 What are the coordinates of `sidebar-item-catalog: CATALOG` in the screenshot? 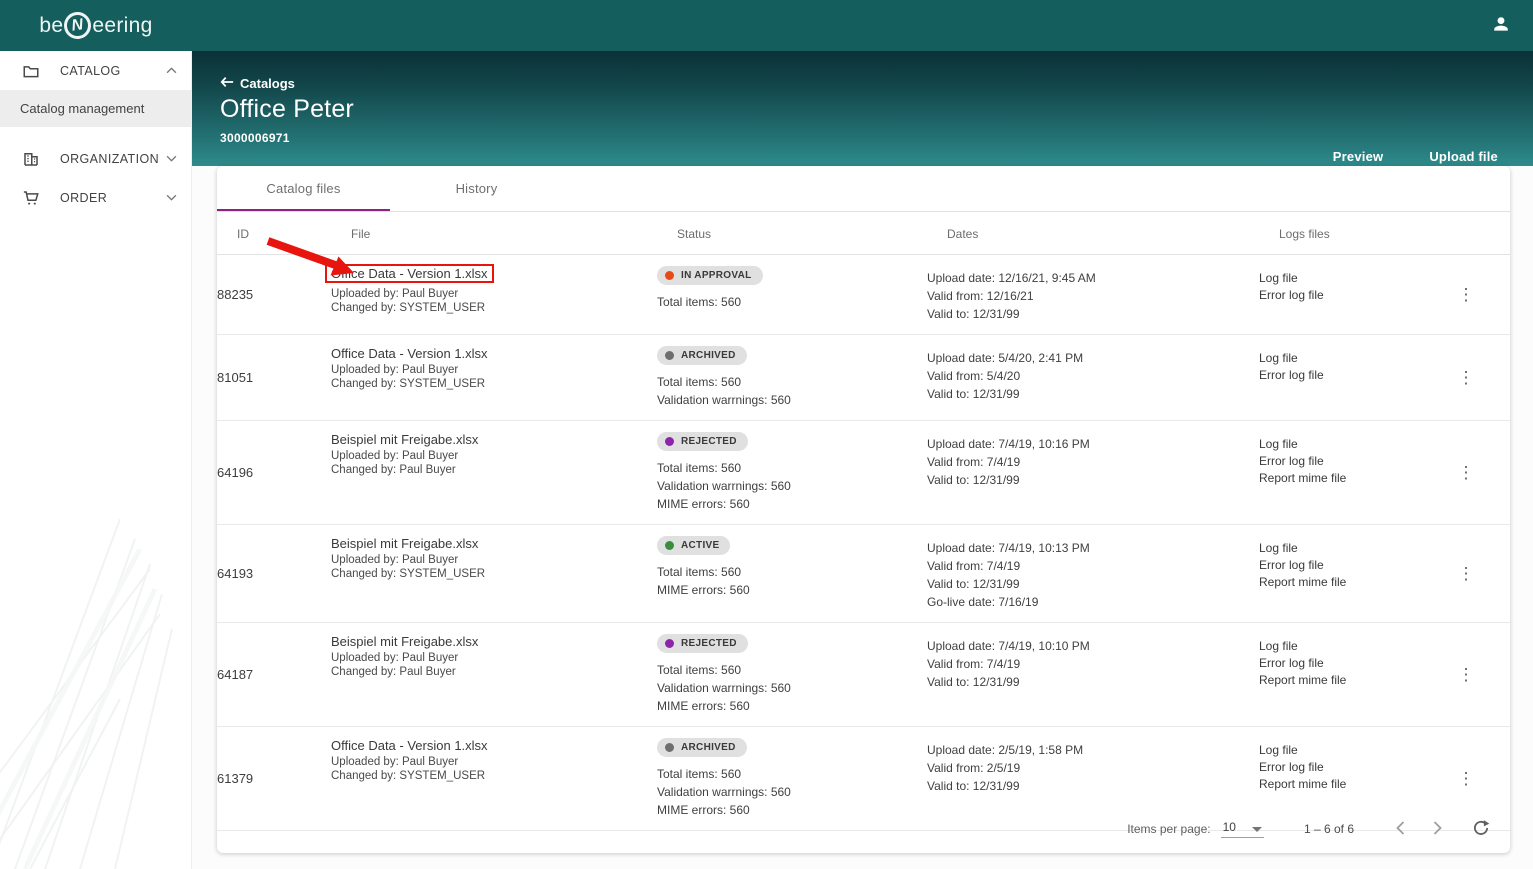 It's located at (95, 70).